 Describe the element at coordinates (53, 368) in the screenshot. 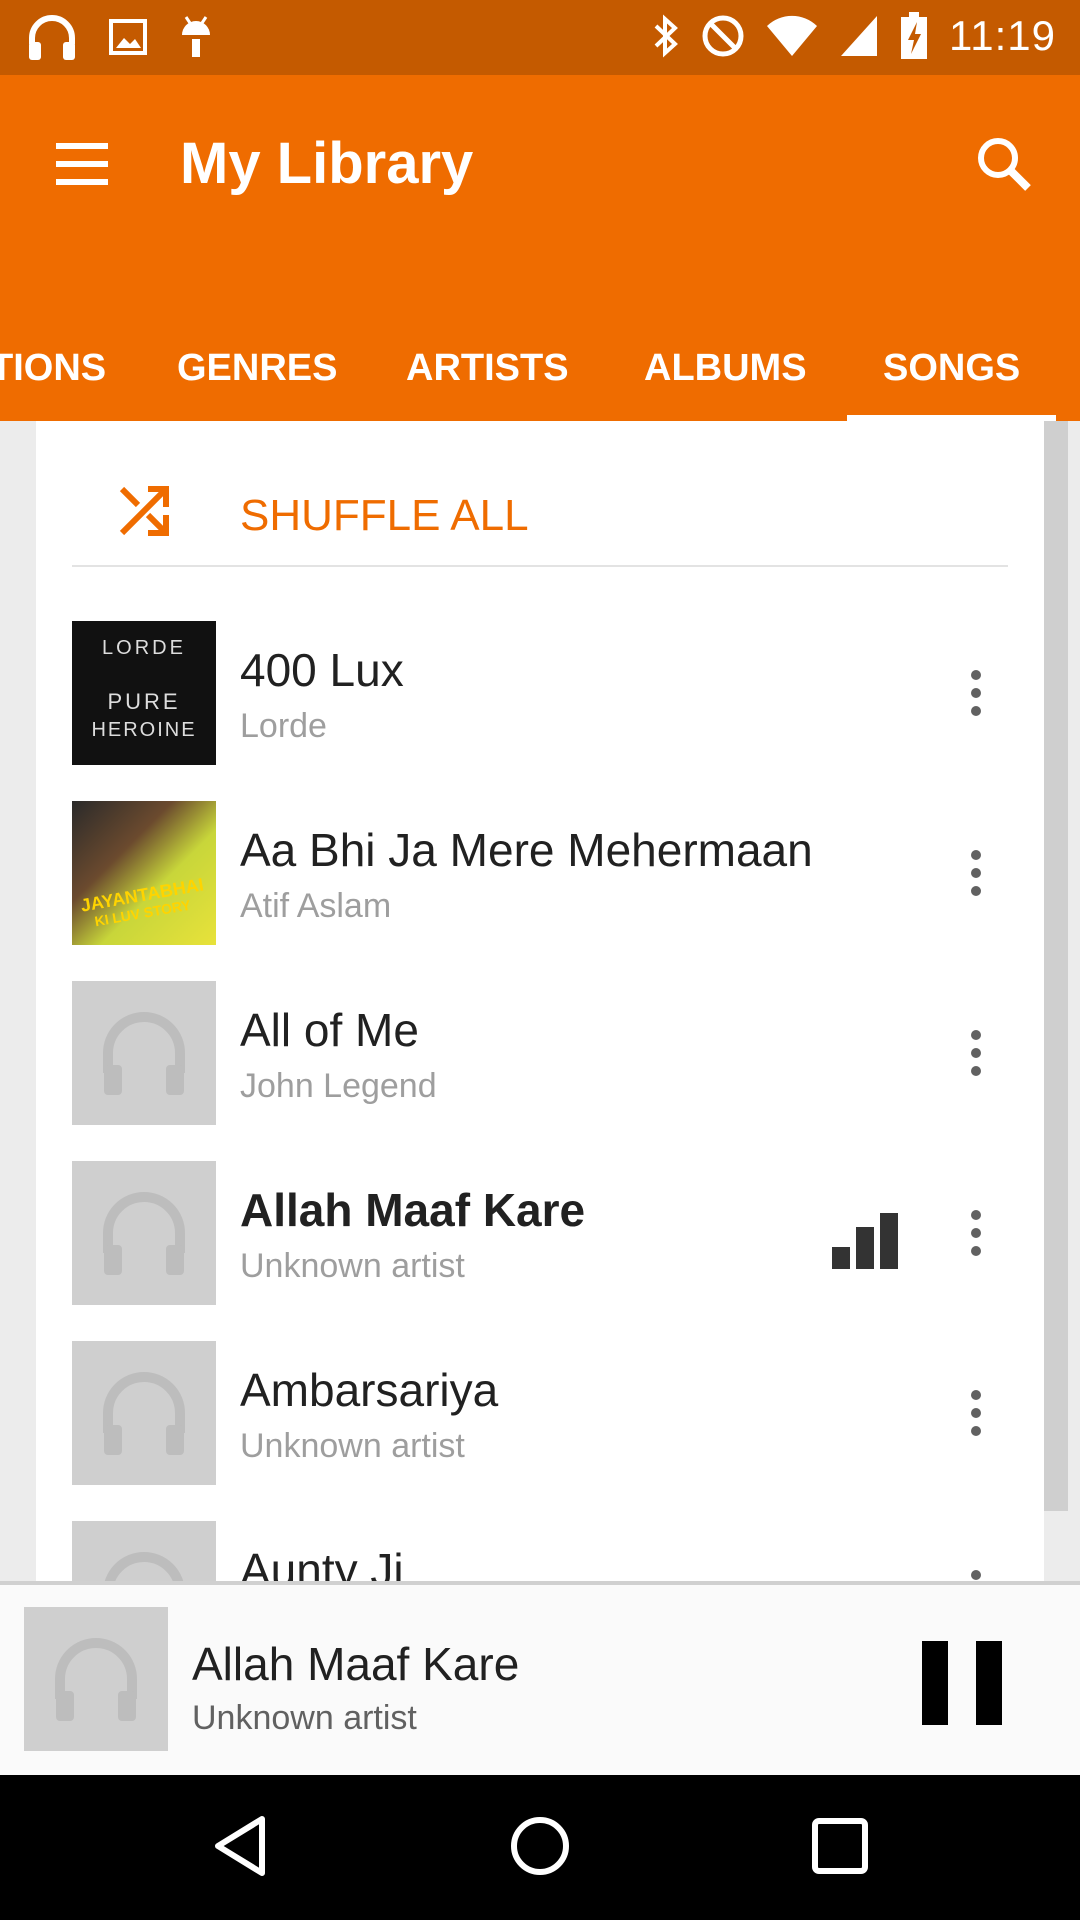

I see `tab-stations: TIONS` at that location.